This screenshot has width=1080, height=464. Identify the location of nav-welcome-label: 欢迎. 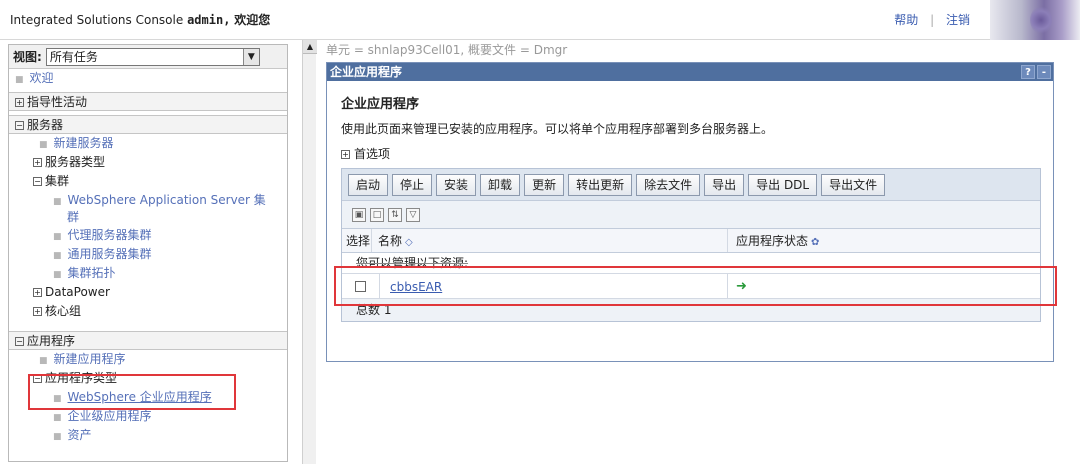
(41, 78).